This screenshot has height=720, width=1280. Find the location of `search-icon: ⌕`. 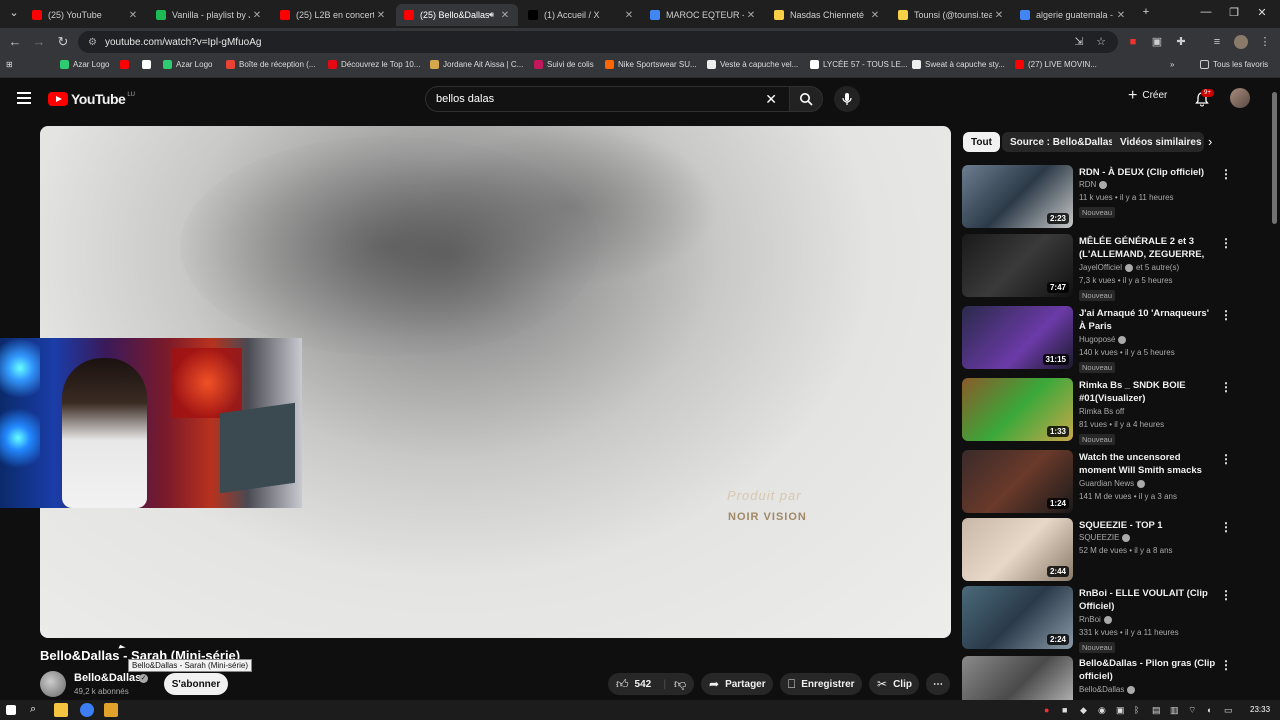

search-icon: ⌕ is located at coordinates (37, 710).